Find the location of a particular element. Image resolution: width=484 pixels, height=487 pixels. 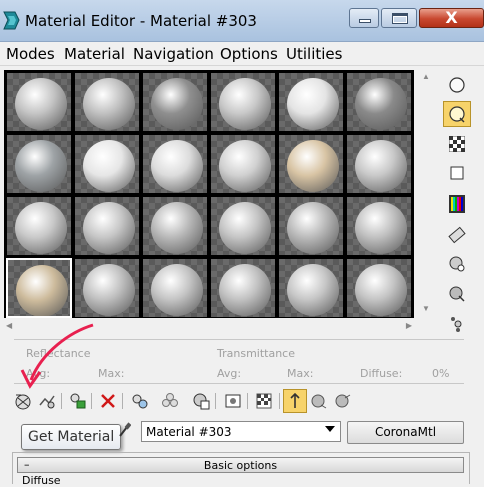

select-by-material-button is located at coordinates (457, 294).